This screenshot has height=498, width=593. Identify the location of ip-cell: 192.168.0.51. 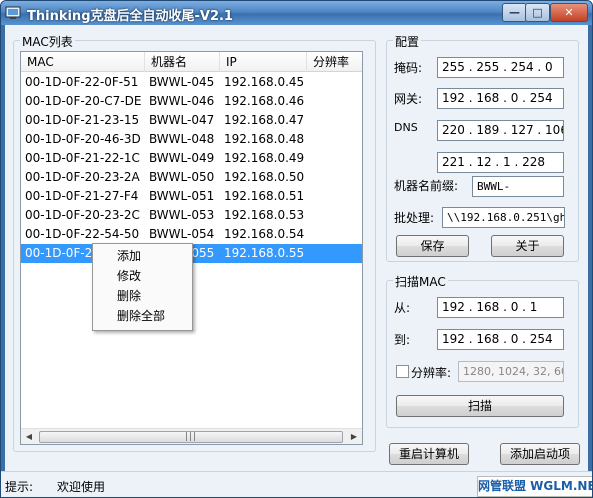
(264, 196).